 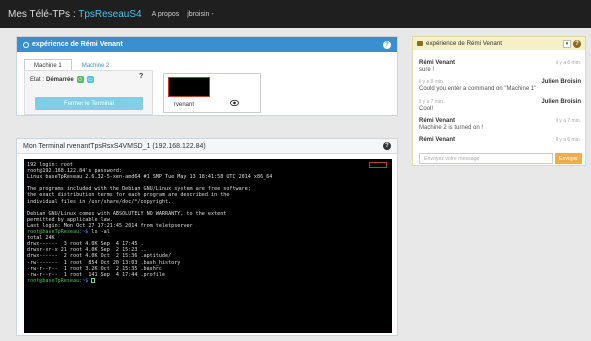 What do you see at coordinates (184, 105) in the screenshot?
I see `vm-owner-name: rvenant` at bounding box center [184, 105].